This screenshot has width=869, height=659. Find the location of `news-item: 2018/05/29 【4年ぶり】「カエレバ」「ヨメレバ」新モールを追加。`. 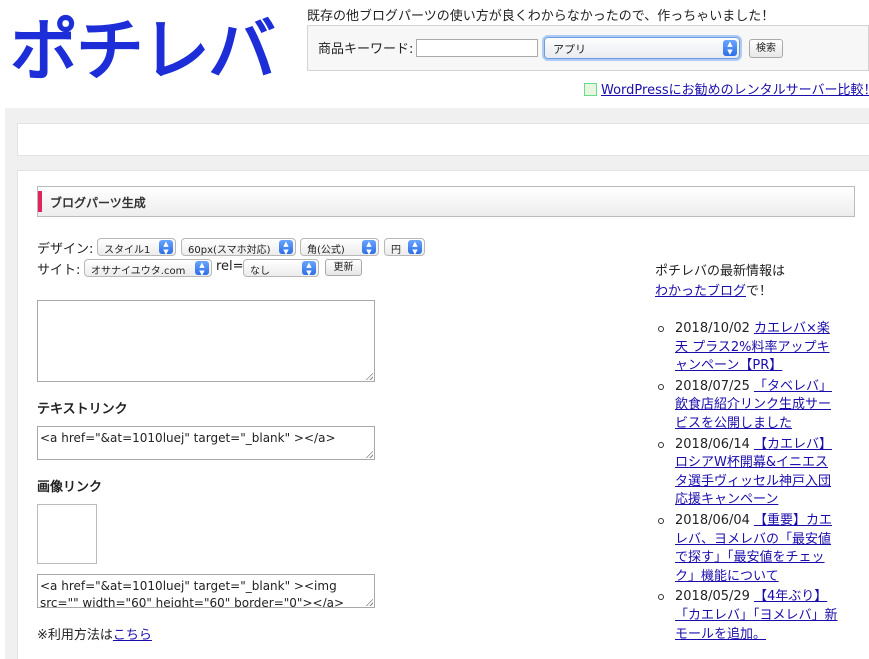

news-item: 2018/05/29 【4年ぶり】「カエレバ」「ヨメレバ」新モールを追加。 is located at coordinates (747, 616).